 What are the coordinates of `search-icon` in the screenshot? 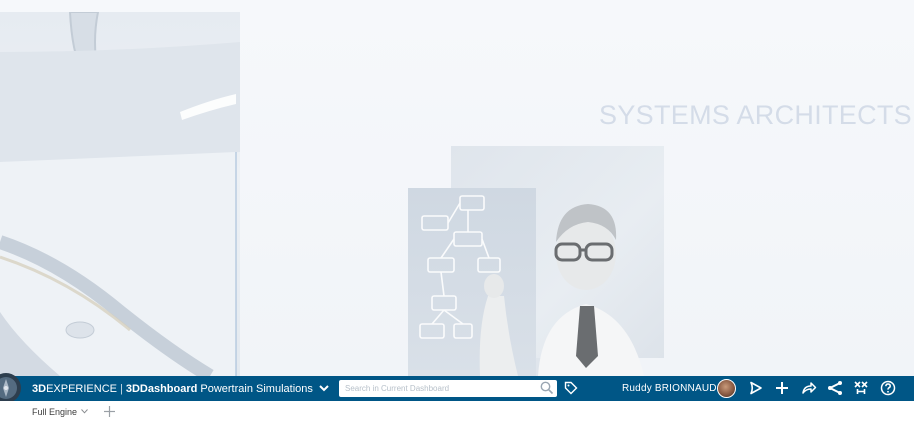 It's located at (547, 388).